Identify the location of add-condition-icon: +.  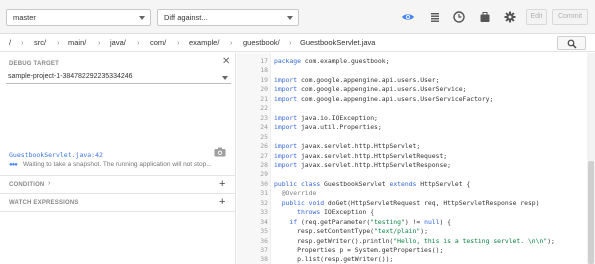
(222, 184).